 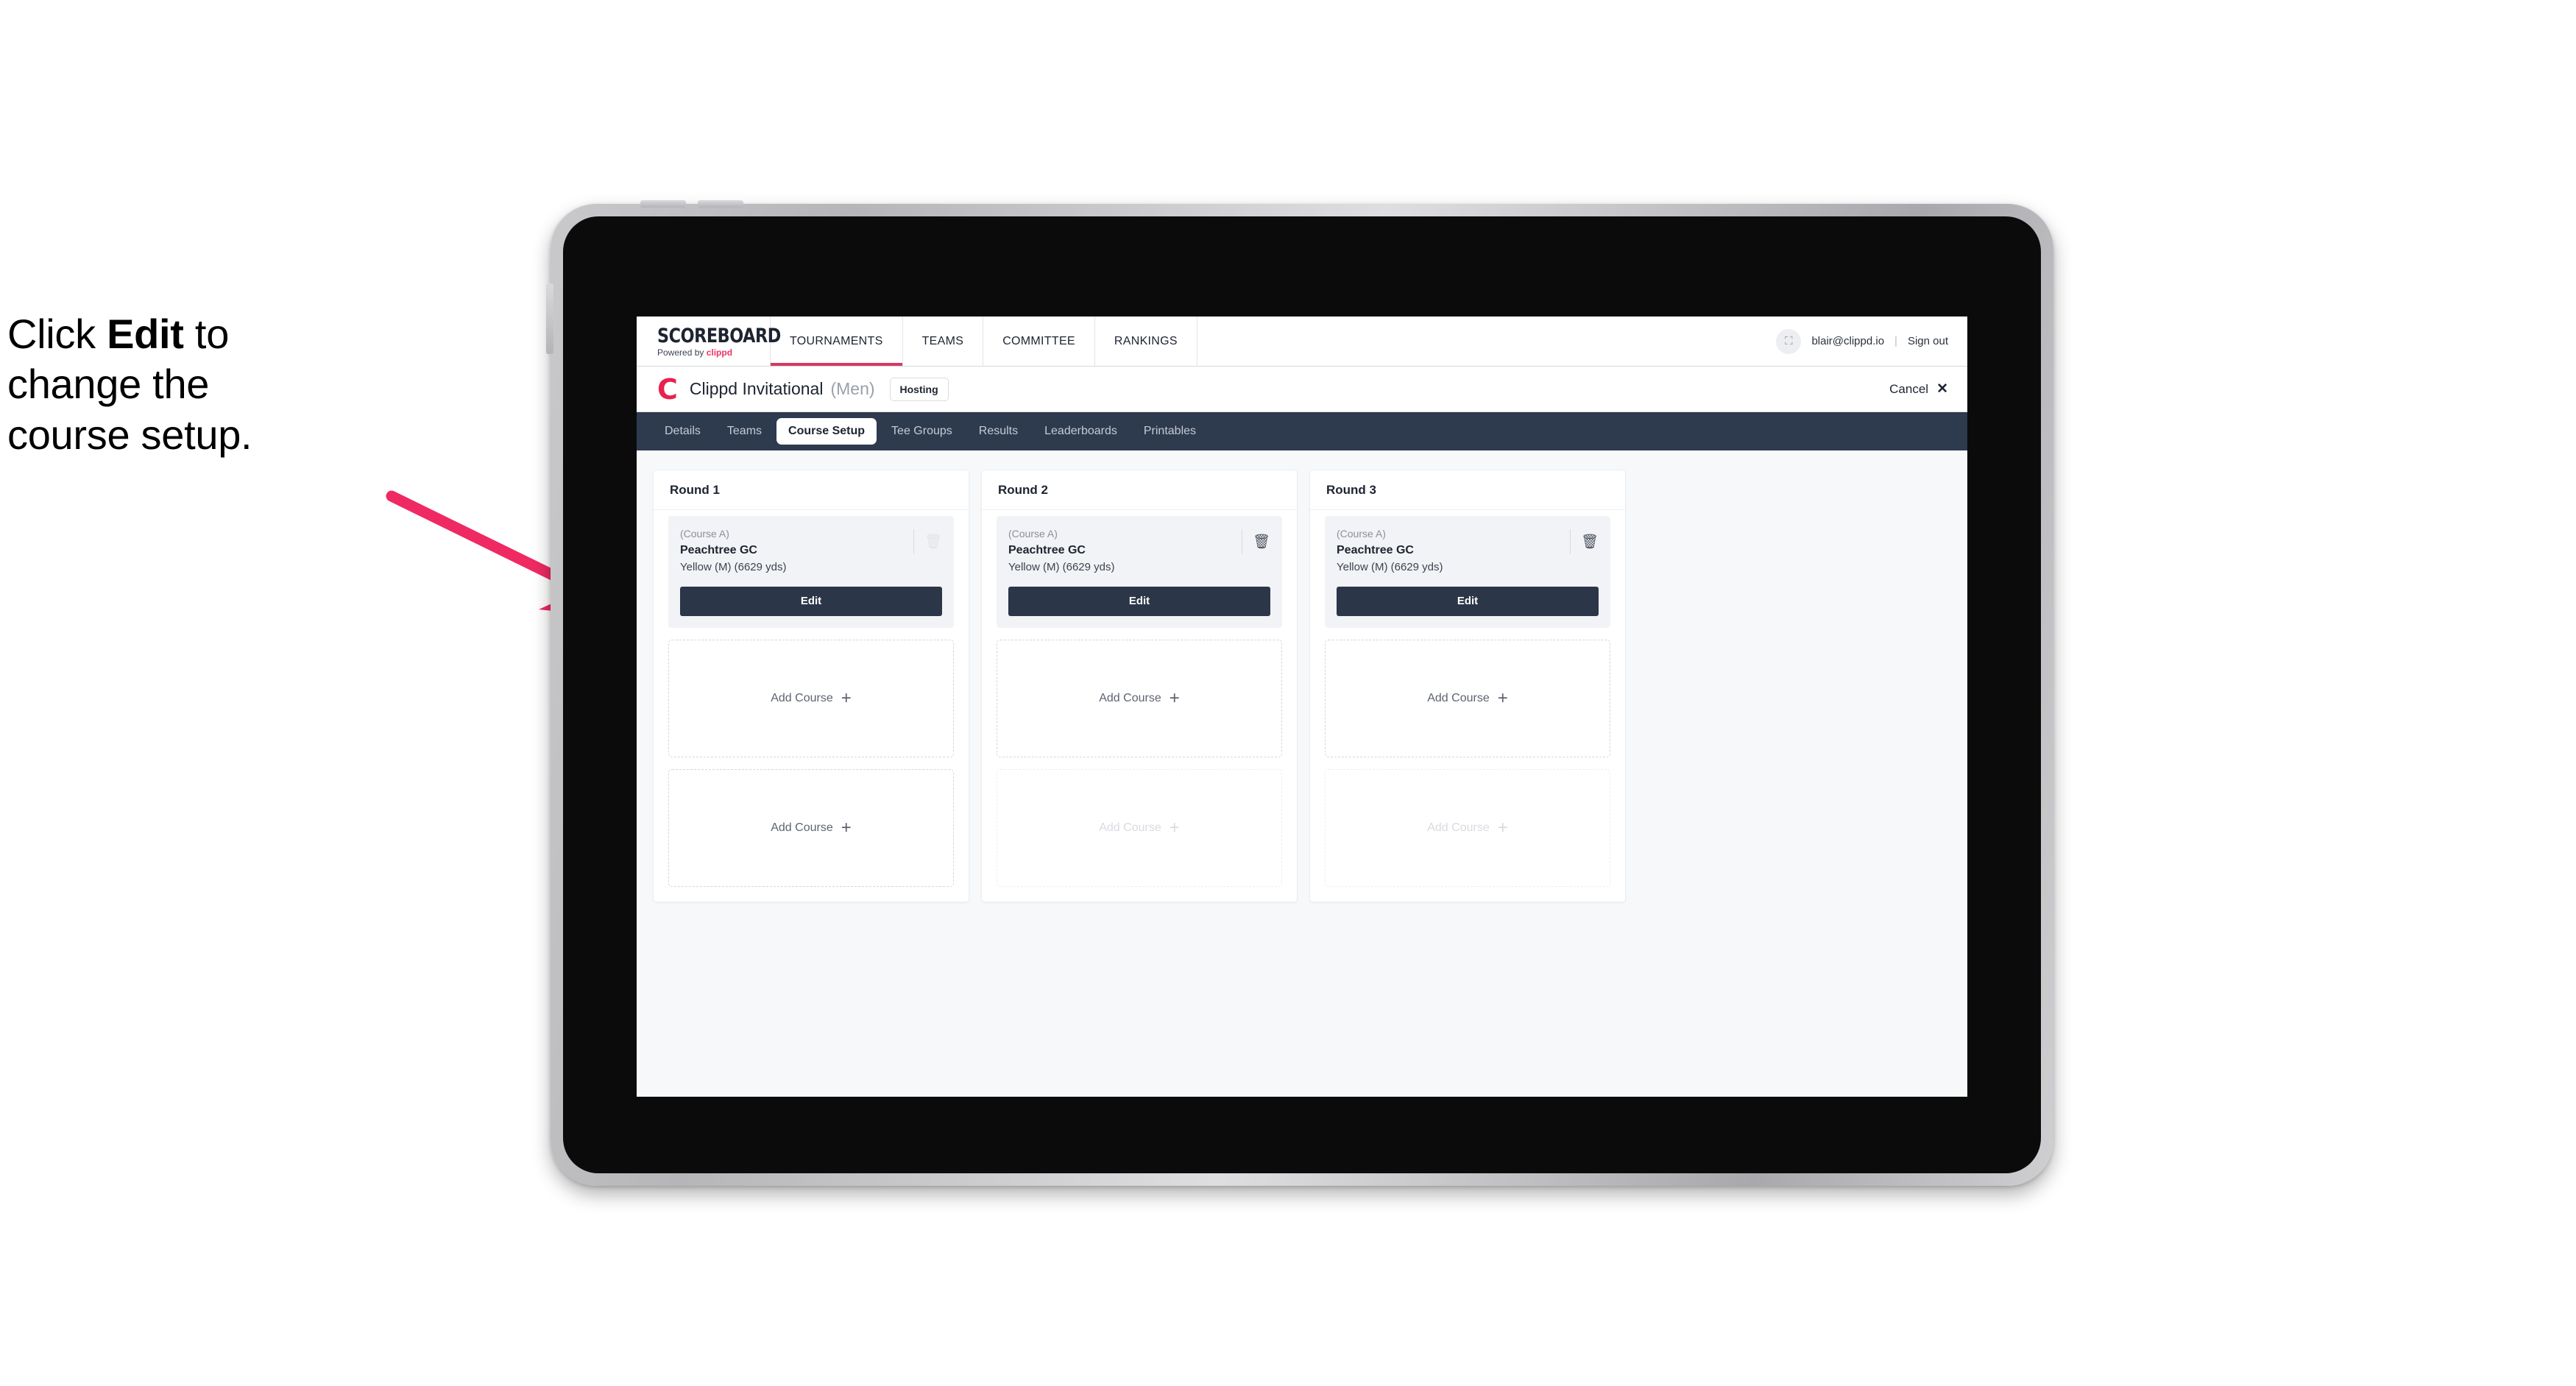 I want to click on add-course-card-round-3-b: Add Course +, so click(x=1467, y=827).